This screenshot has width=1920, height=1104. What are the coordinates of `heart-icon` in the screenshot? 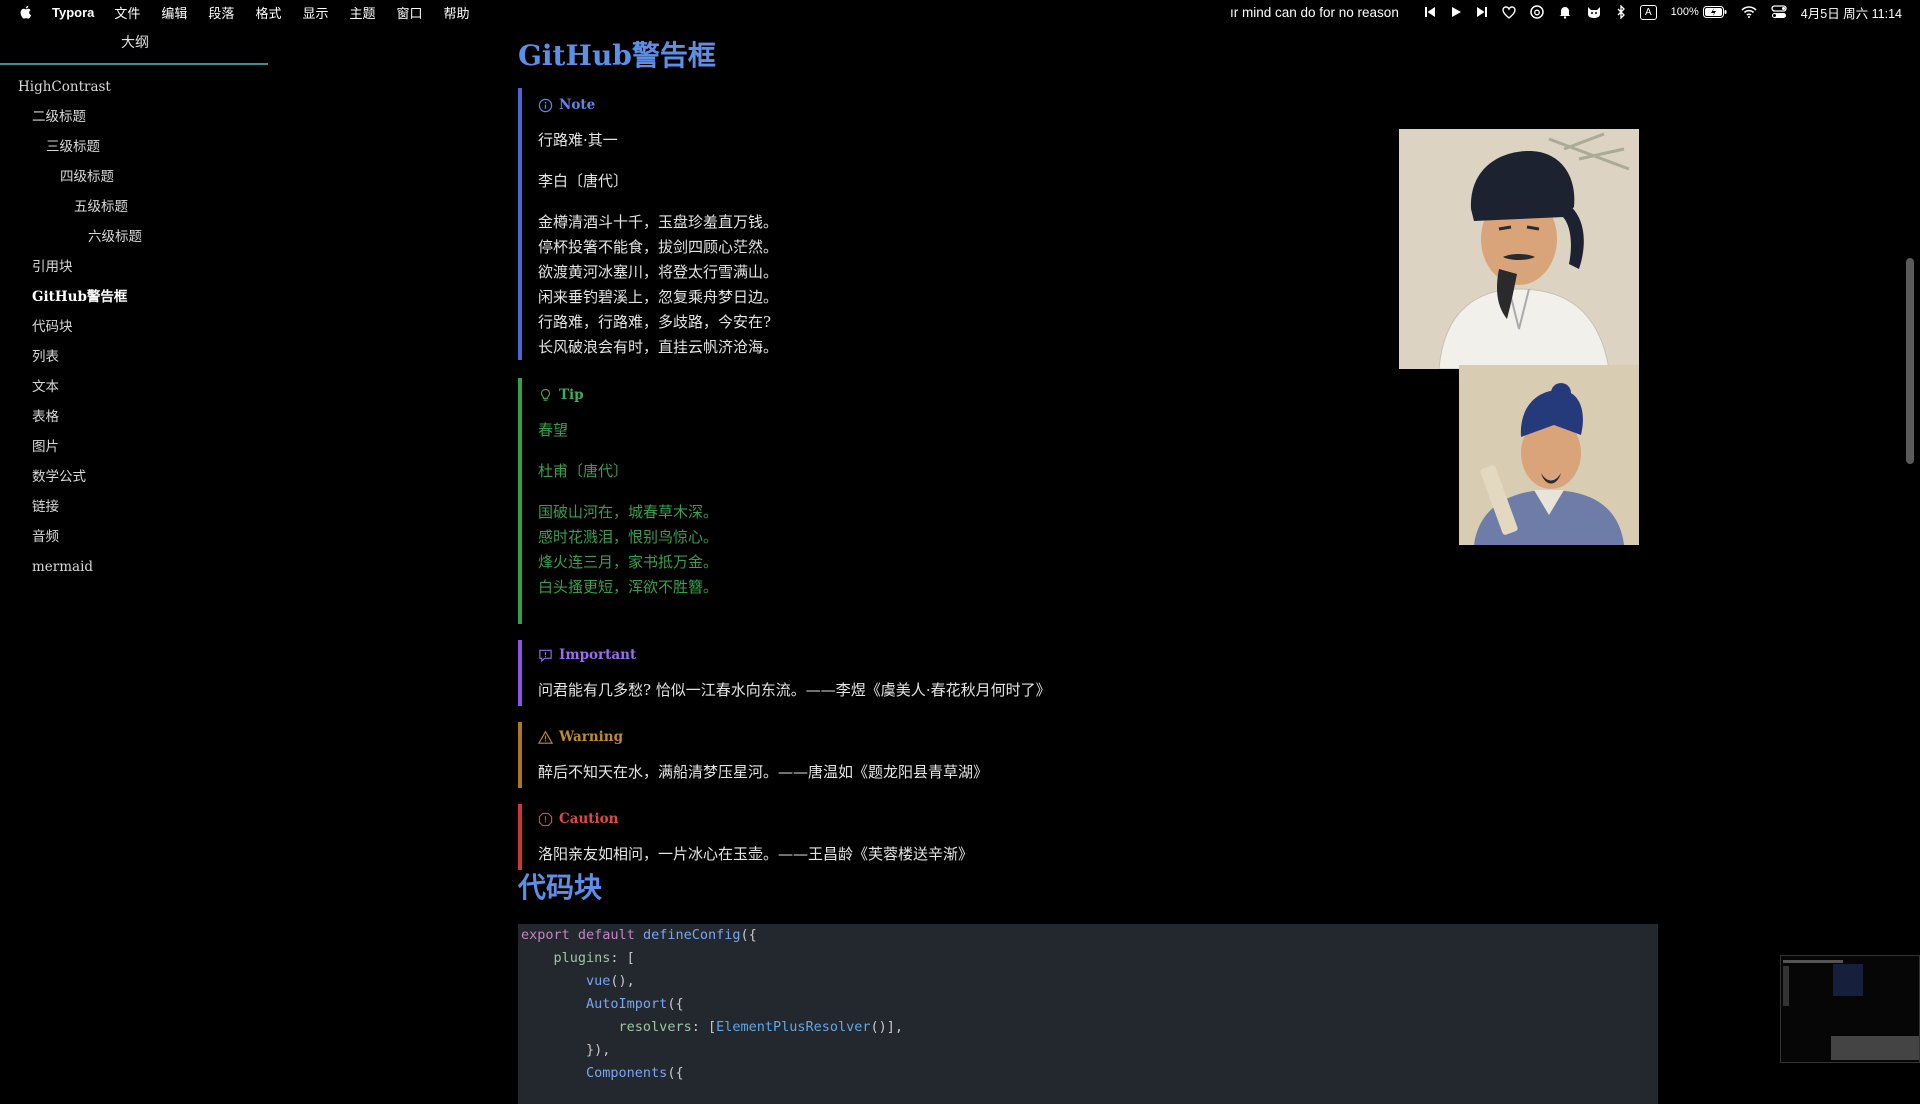 It's located at (1509, 12).